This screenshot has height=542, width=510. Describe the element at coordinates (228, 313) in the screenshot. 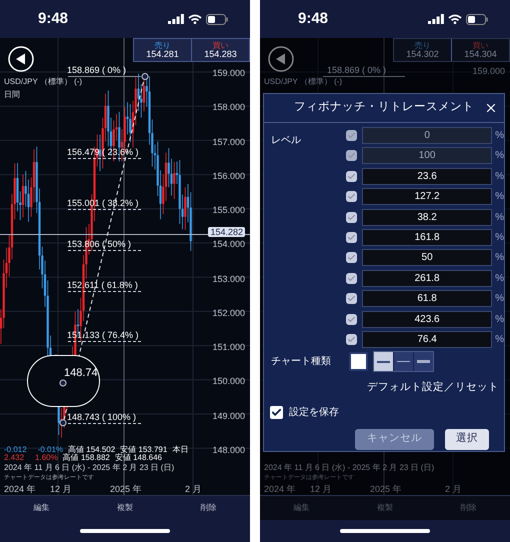

I see `price-axis-label: 152.000` at that location.